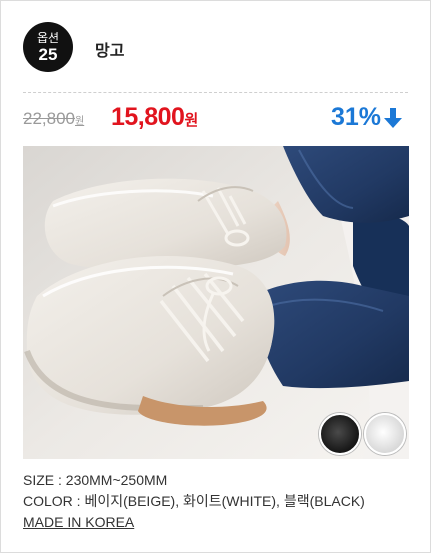 The height and width of the screenshot is (553, 431). What do you see at coordinates (191, 120) in the screenshot?
I see `sale-price-unit: 원` at bounding box center [191, 120].